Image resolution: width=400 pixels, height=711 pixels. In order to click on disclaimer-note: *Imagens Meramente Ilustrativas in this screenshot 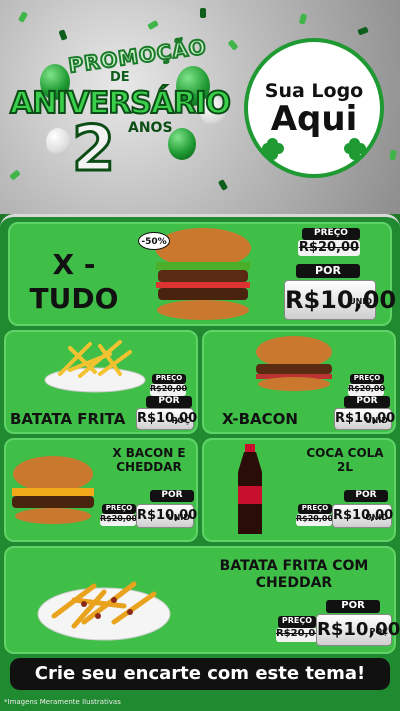, I will do `click(62, 702)`.